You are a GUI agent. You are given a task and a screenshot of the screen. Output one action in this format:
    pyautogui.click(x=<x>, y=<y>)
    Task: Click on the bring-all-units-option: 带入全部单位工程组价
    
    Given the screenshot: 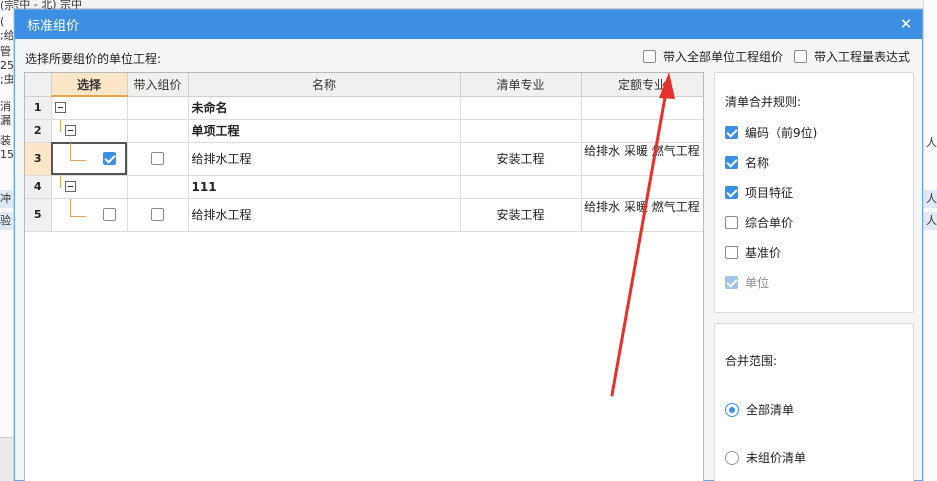 What is the action you would take?
    pyautogui.click(x=713, y=56)
    